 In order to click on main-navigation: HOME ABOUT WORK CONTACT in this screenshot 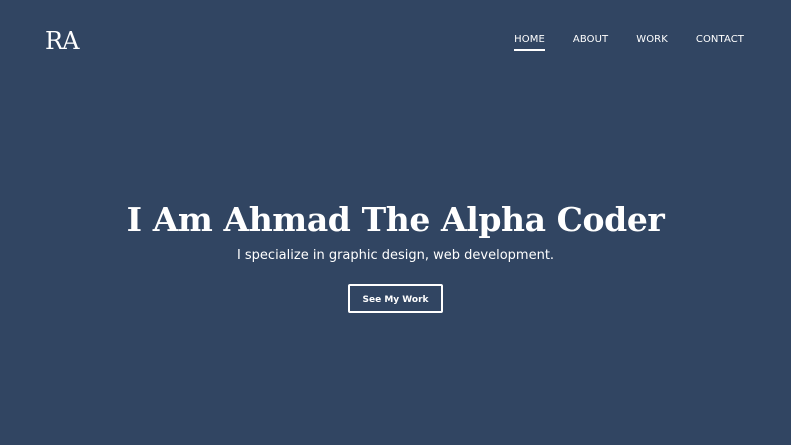, I will do `click(629, 42)`.